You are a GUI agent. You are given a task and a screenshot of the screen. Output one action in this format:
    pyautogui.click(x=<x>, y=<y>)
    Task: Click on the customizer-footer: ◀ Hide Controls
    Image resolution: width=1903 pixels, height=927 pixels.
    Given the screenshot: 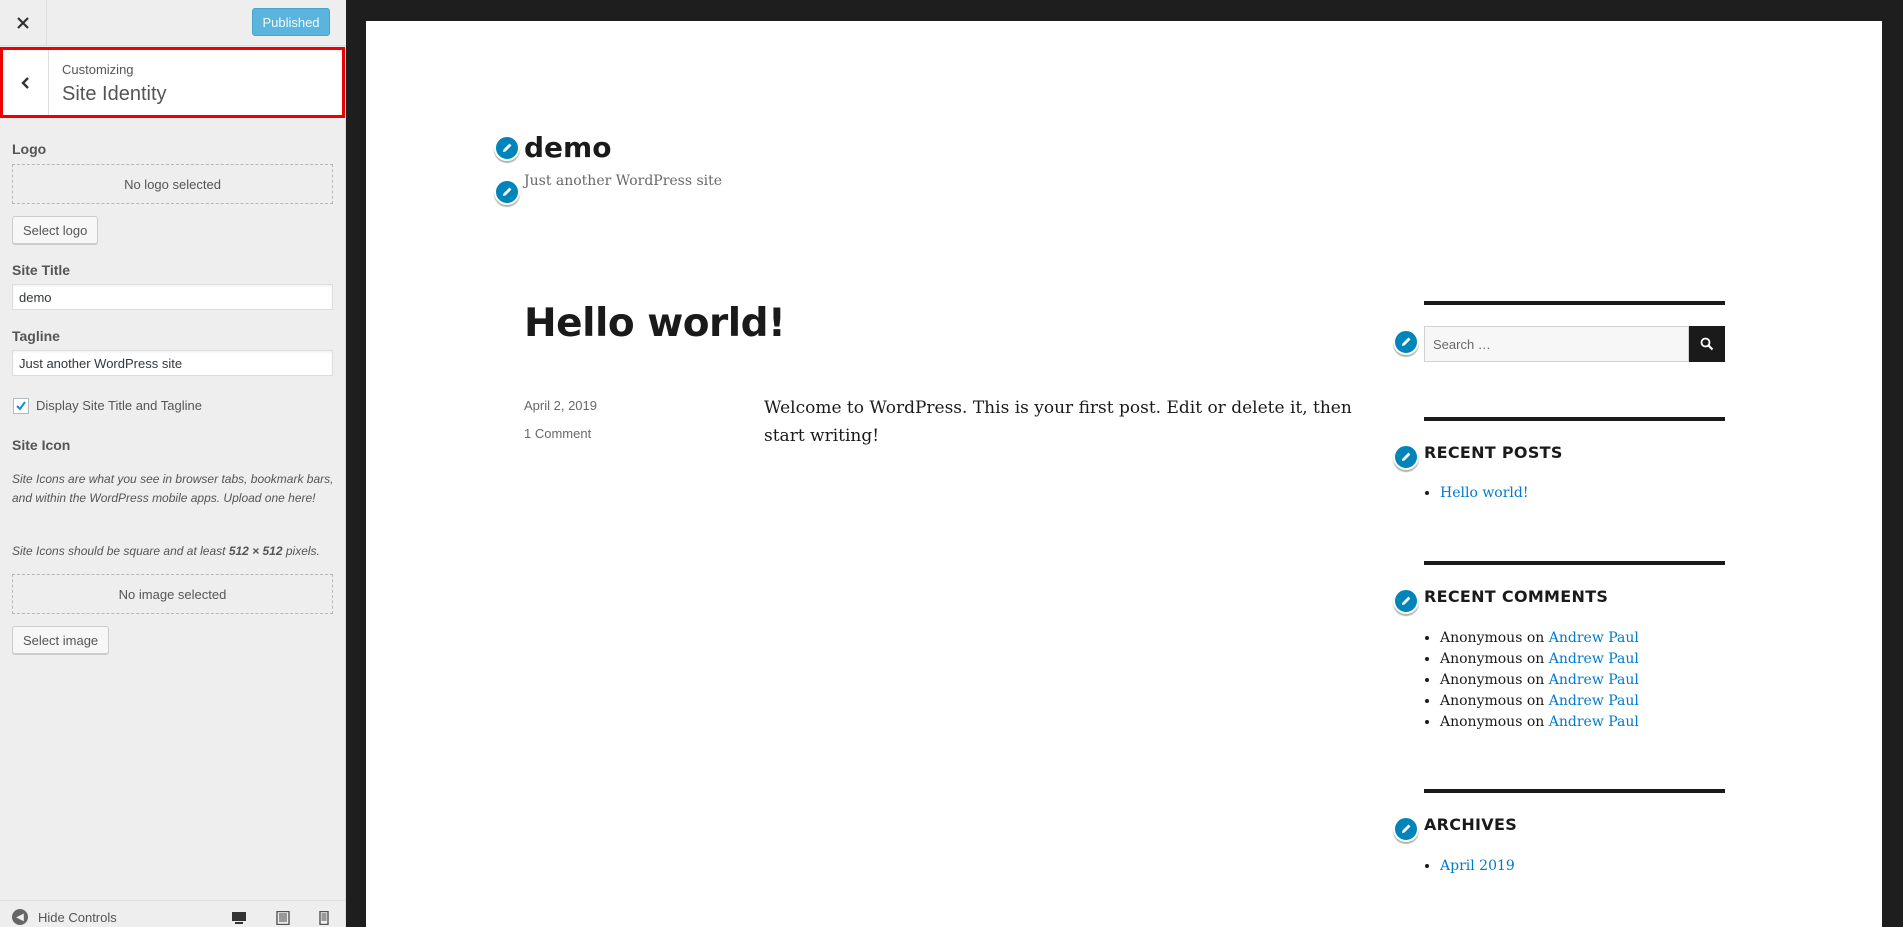 What is the action you would take?
    pyautogui.click(x=173, y=913)
    